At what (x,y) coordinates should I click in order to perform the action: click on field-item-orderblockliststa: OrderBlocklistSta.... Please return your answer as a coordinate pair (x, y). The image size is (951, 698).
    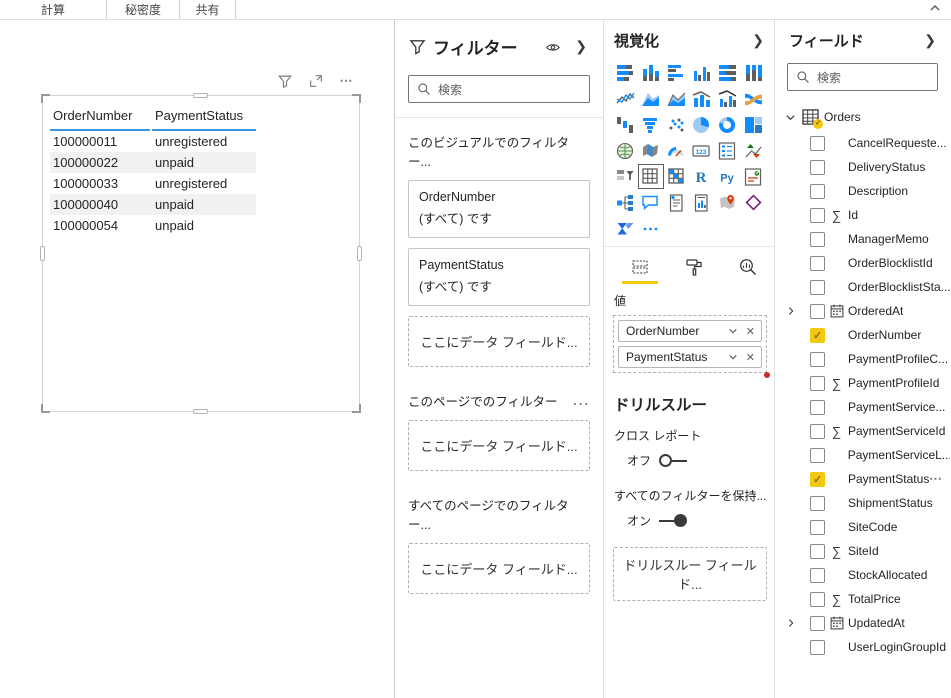
    Looking at the image, I should click on (867, 287).